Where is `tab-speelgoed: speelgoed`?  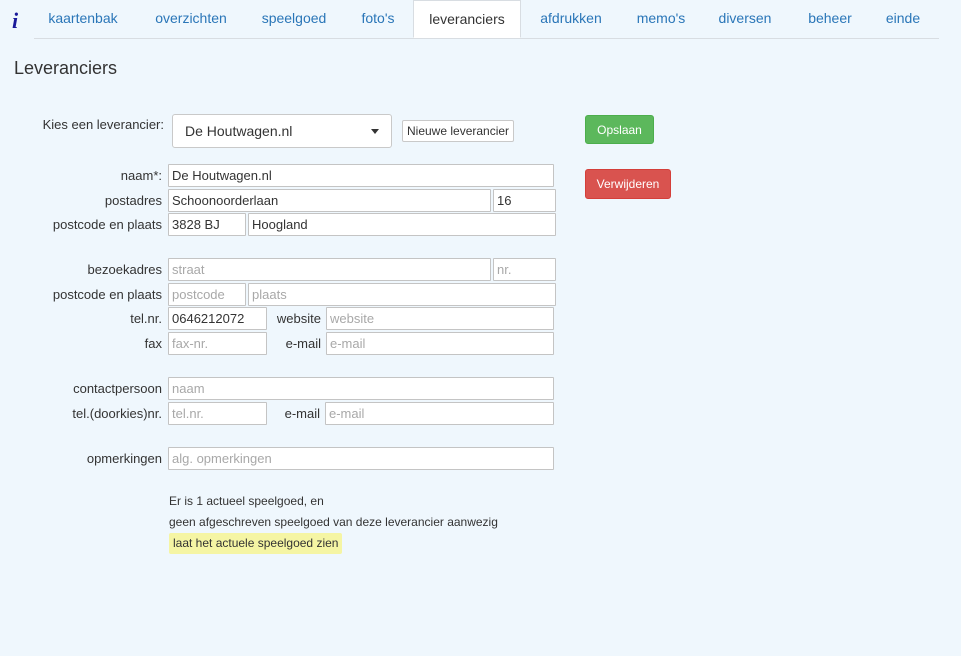 tab-speelgoed: speelgoed is located at coordinates (294, 19).